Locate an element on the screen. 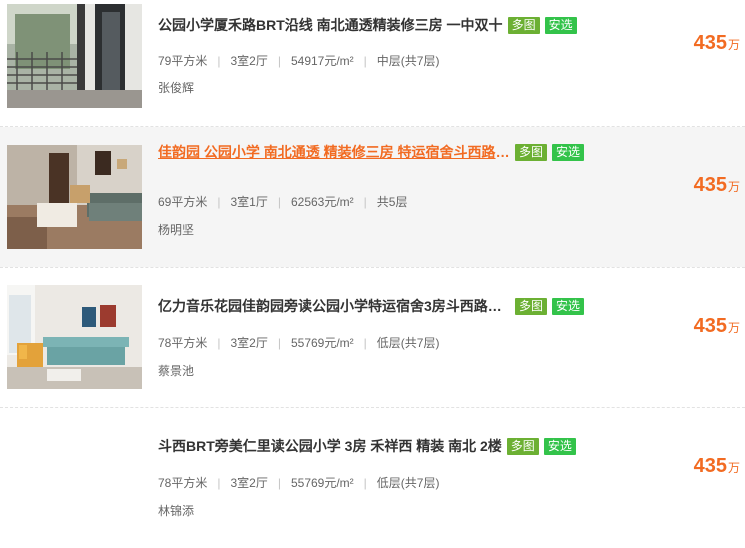 This screenshot has width=745, height=548. listing-info: 69平方米 | 3室1厅 | 62563元/m² | 共5层 is located at coordinates (283, 202).